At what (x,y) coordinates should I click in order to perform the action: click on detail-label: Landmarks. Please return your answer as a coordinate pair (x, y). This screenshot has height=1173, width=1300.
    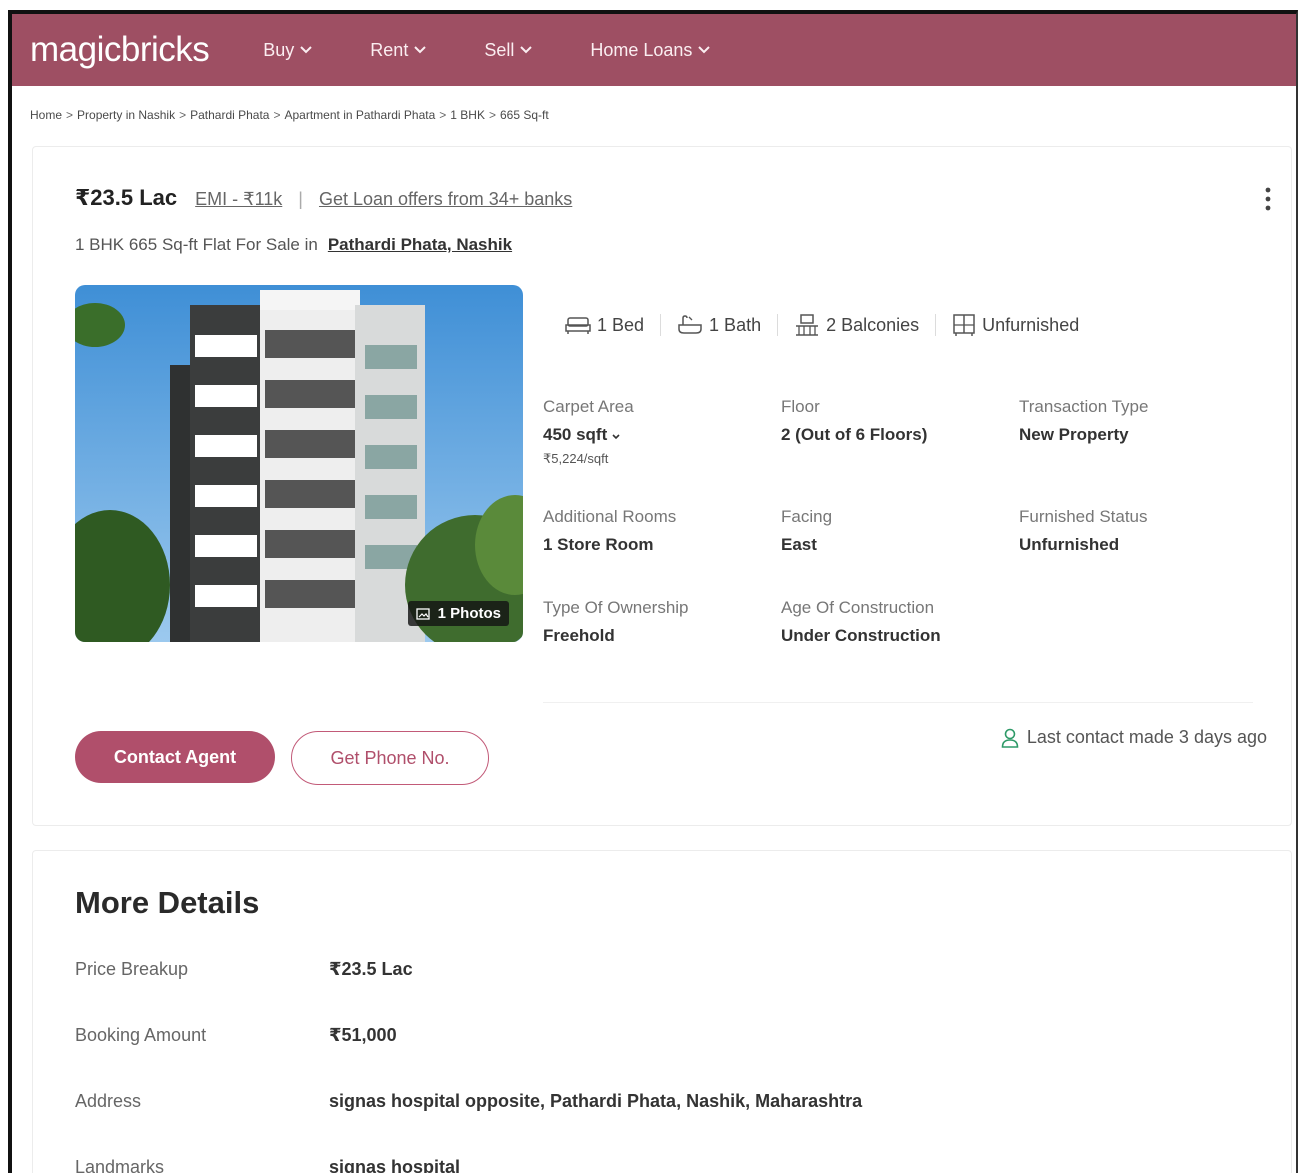
    Looking at the image, I should click on (120, 1165).